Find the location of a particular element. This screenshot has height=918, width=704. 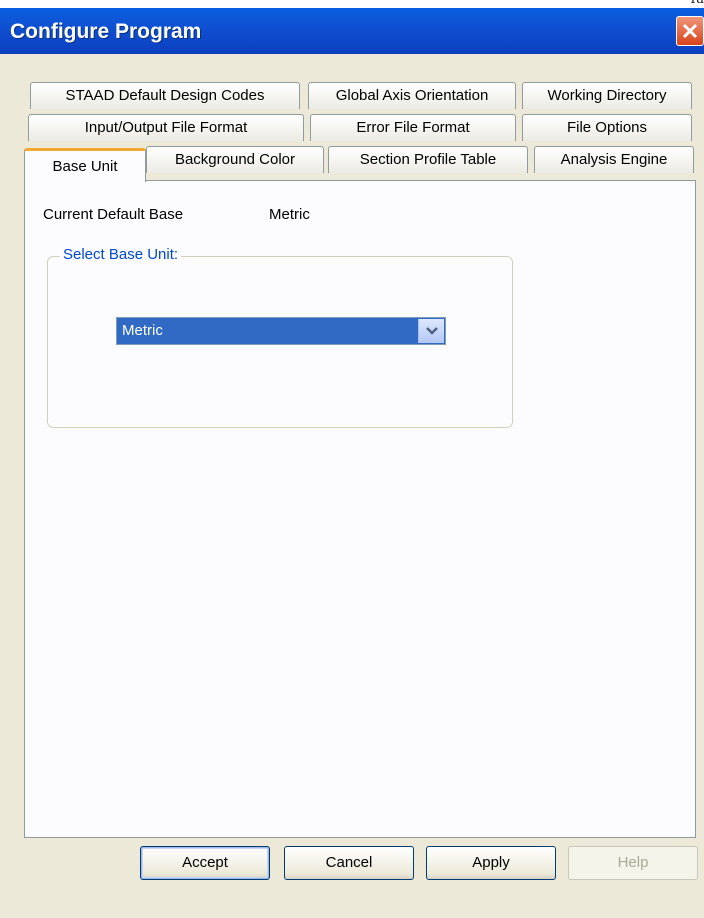

tab-file-options: File Options is located at coordinates (607, 127).